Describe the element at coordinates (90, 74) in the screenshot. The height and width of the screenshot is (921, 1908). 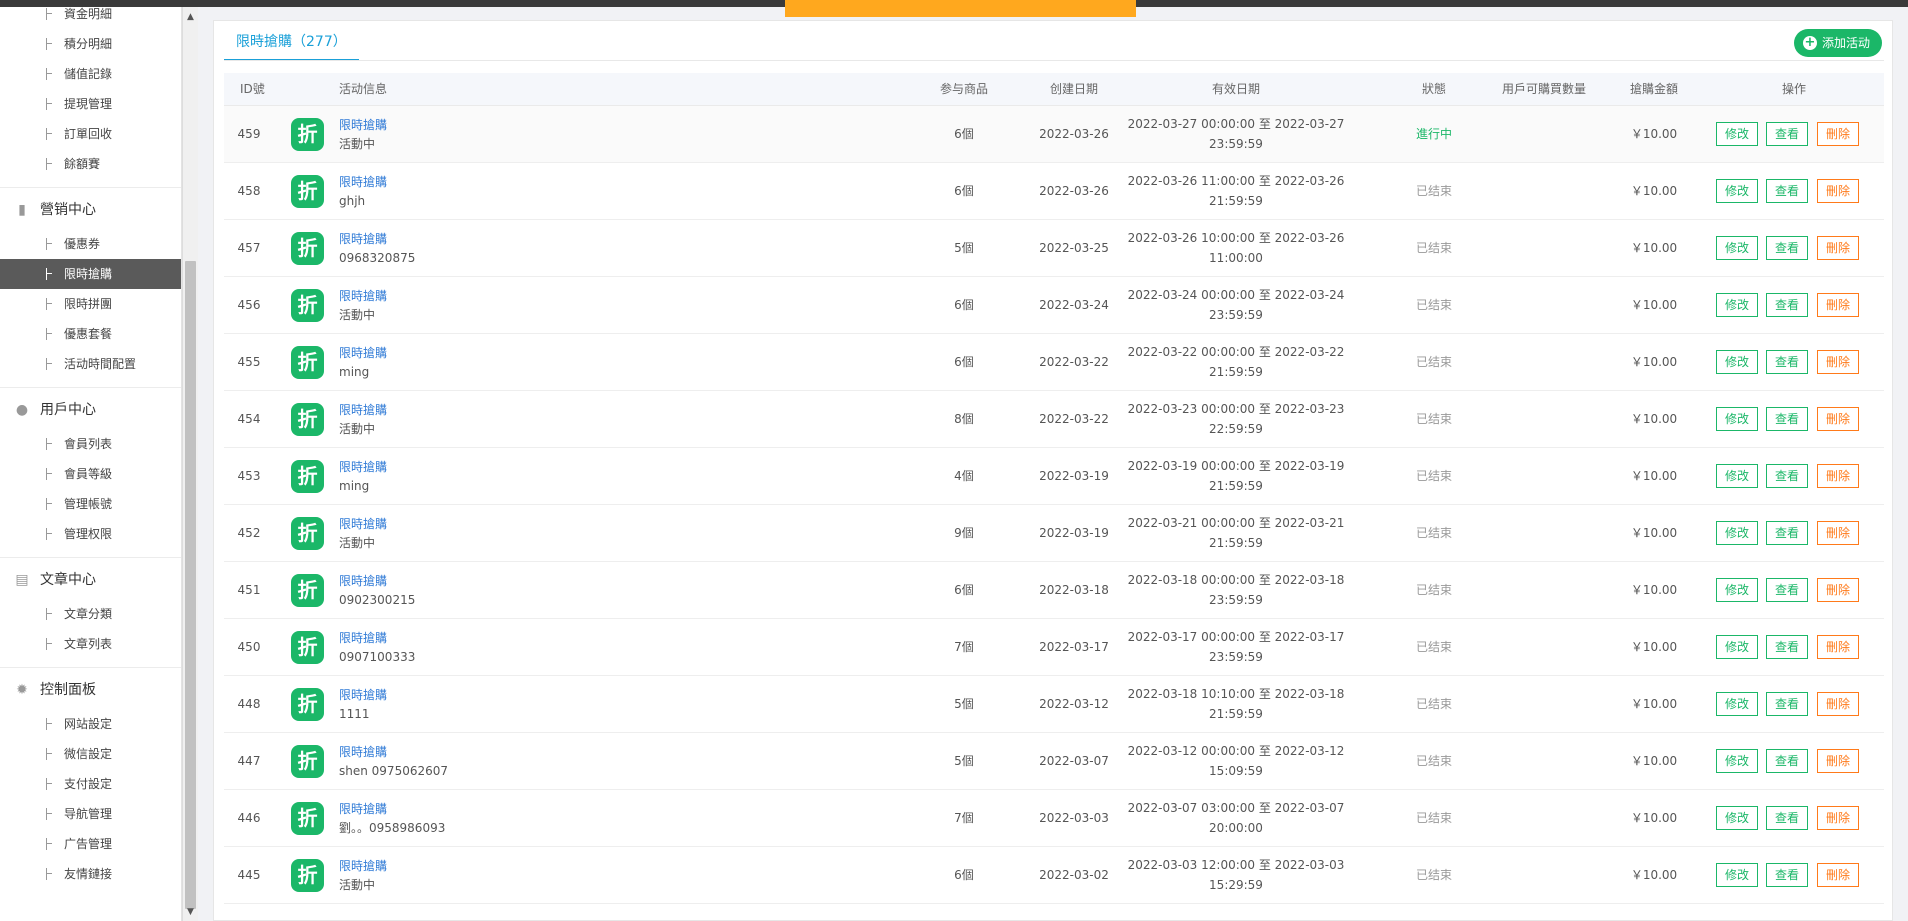
I see `sidebar-item: 儲值記錄` at that location.